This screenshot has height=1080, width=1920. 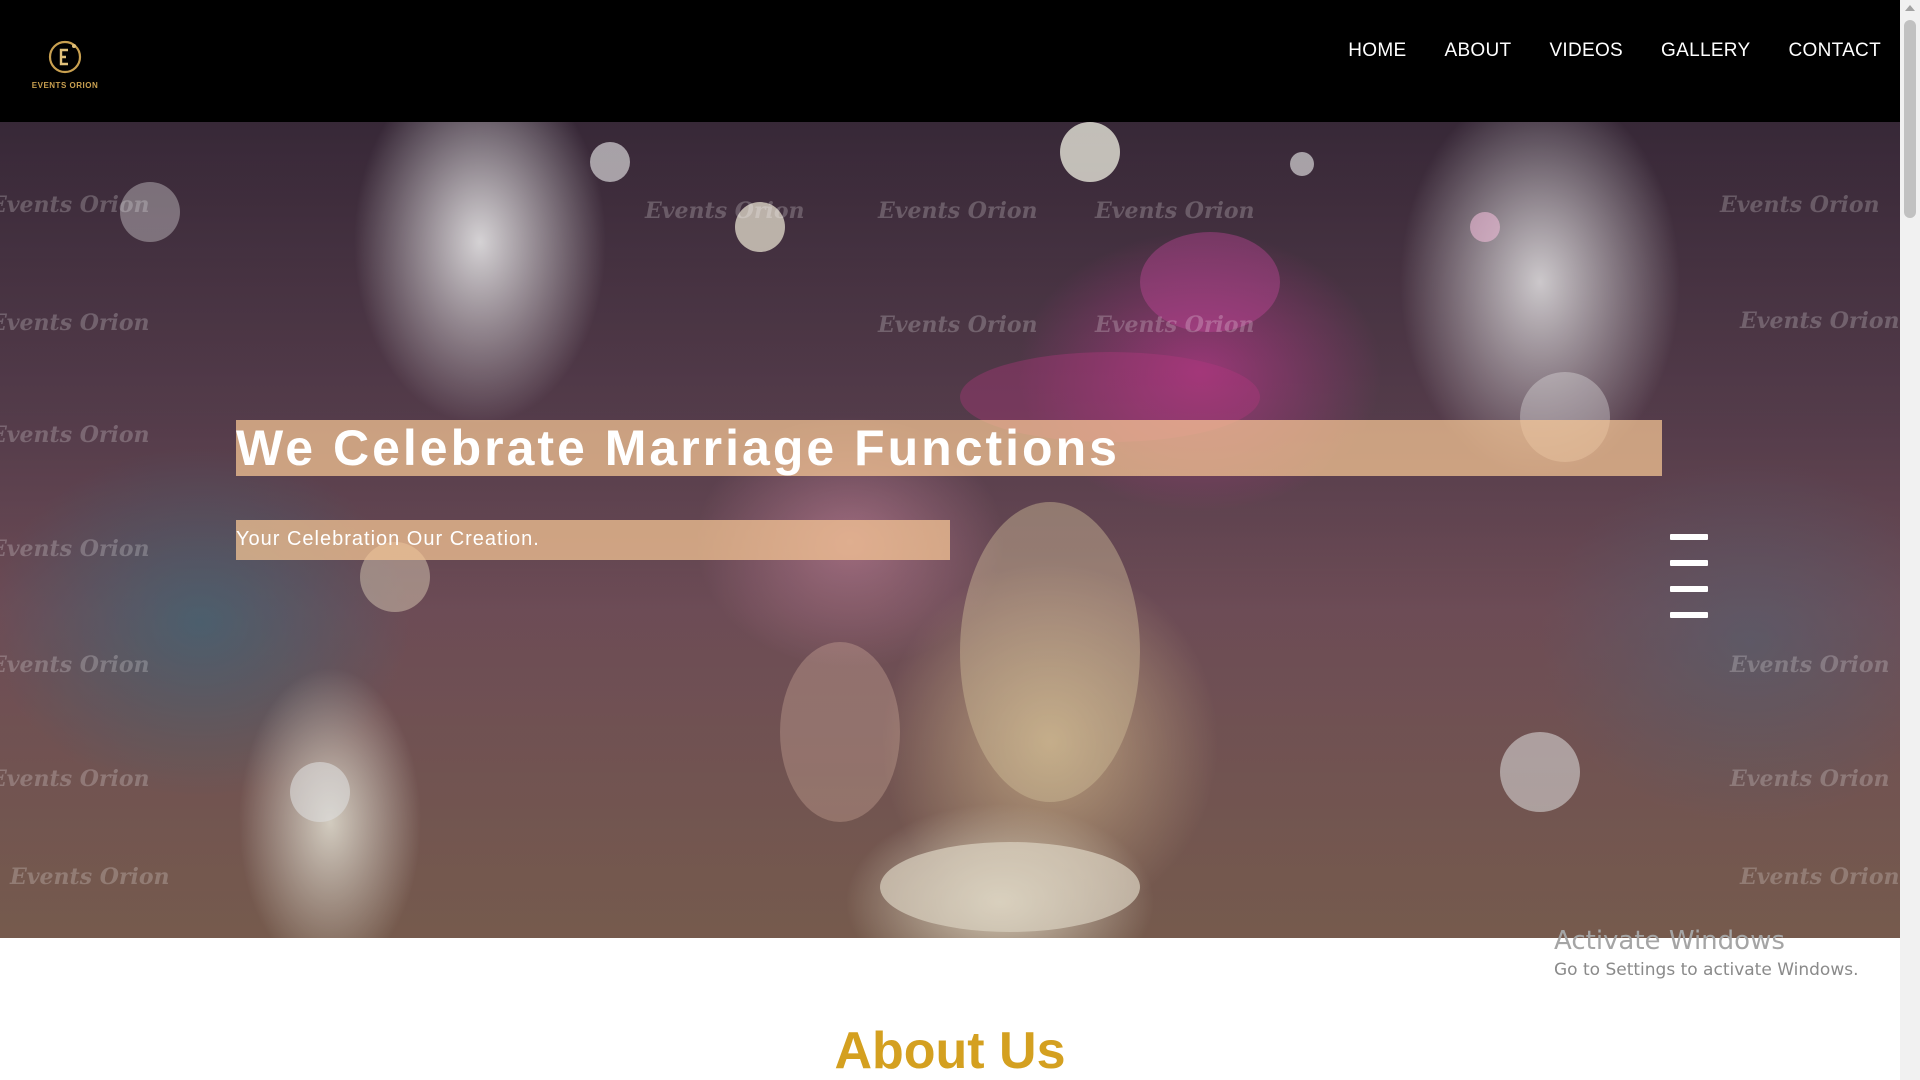 What do you see at coordinates (1477, 51) in the screenshot?
I see `nav-about: ABOUT` at bounding box center [1477, 51].